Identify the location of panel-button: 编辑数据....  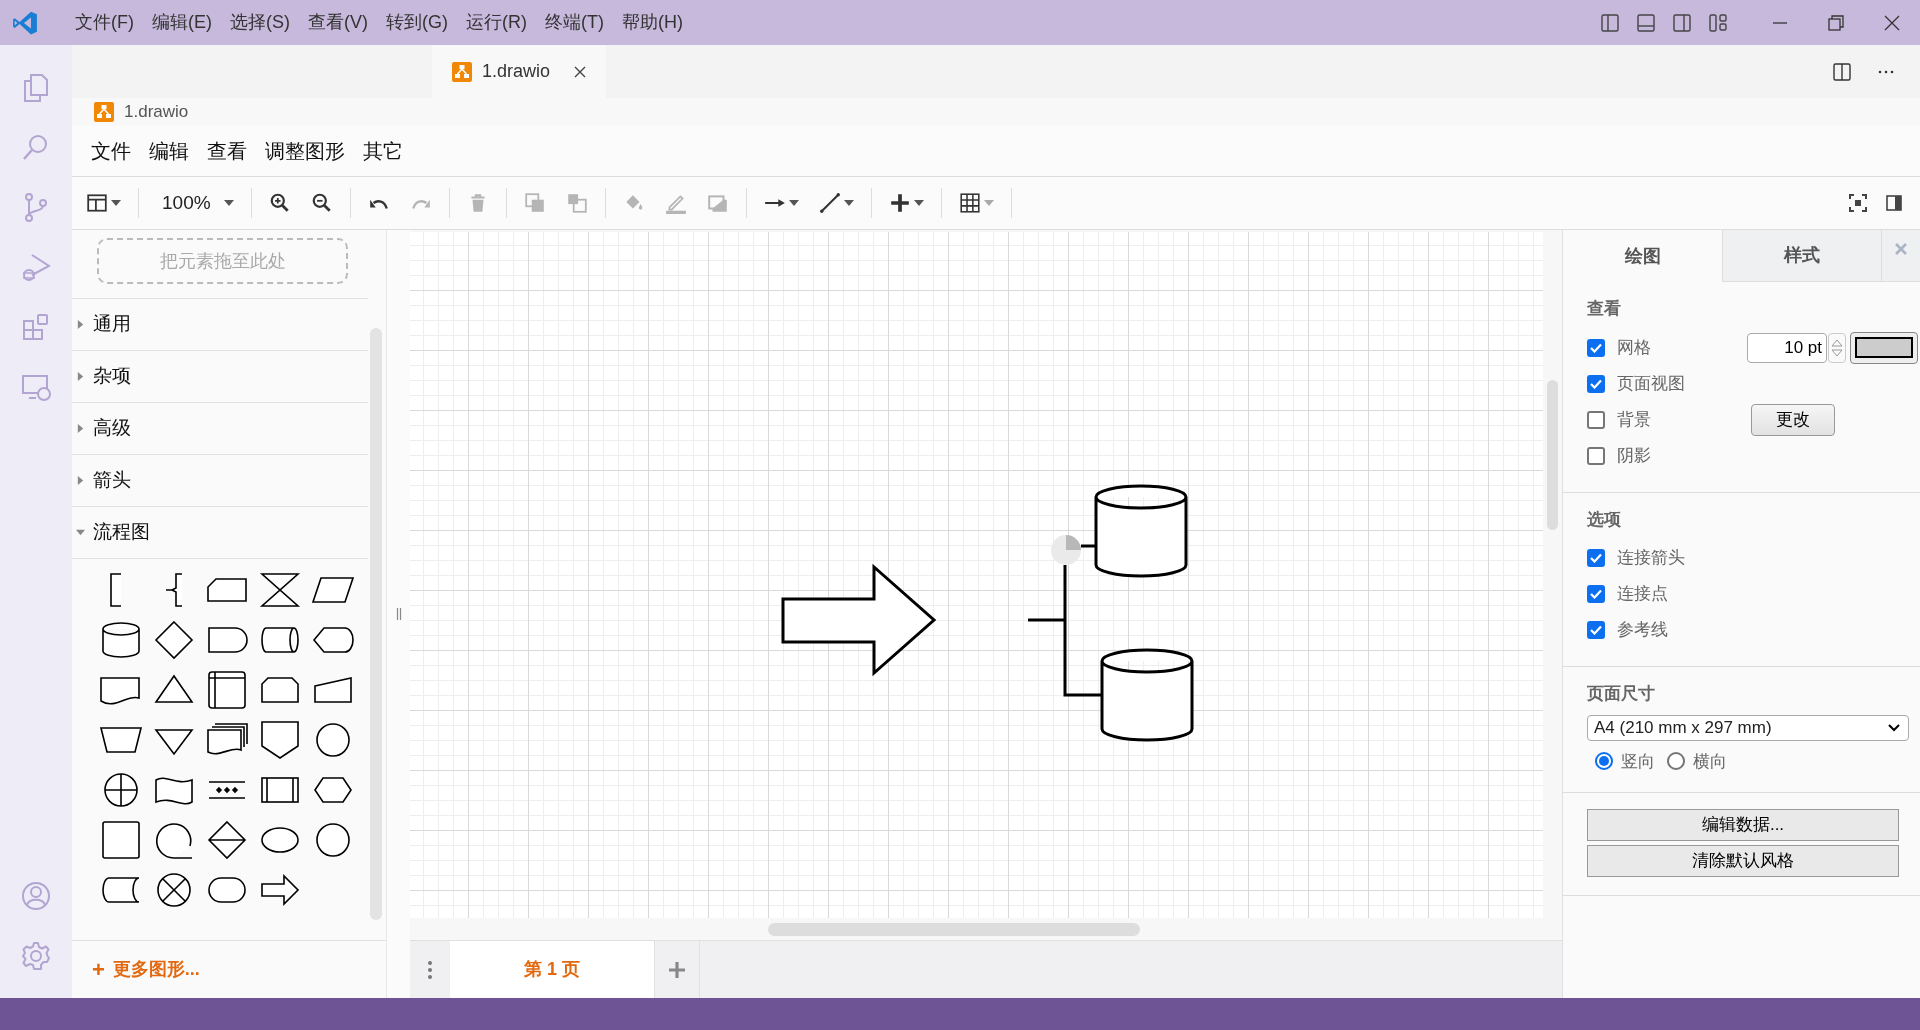
(1743, 825).